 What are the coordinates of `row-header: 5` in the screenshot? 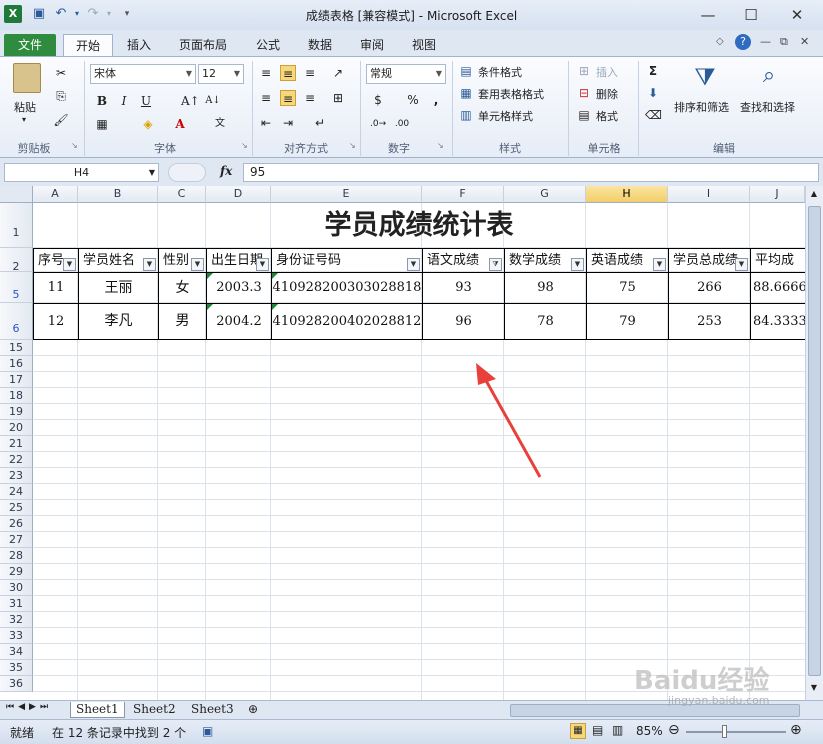 It's located at (16, 287).